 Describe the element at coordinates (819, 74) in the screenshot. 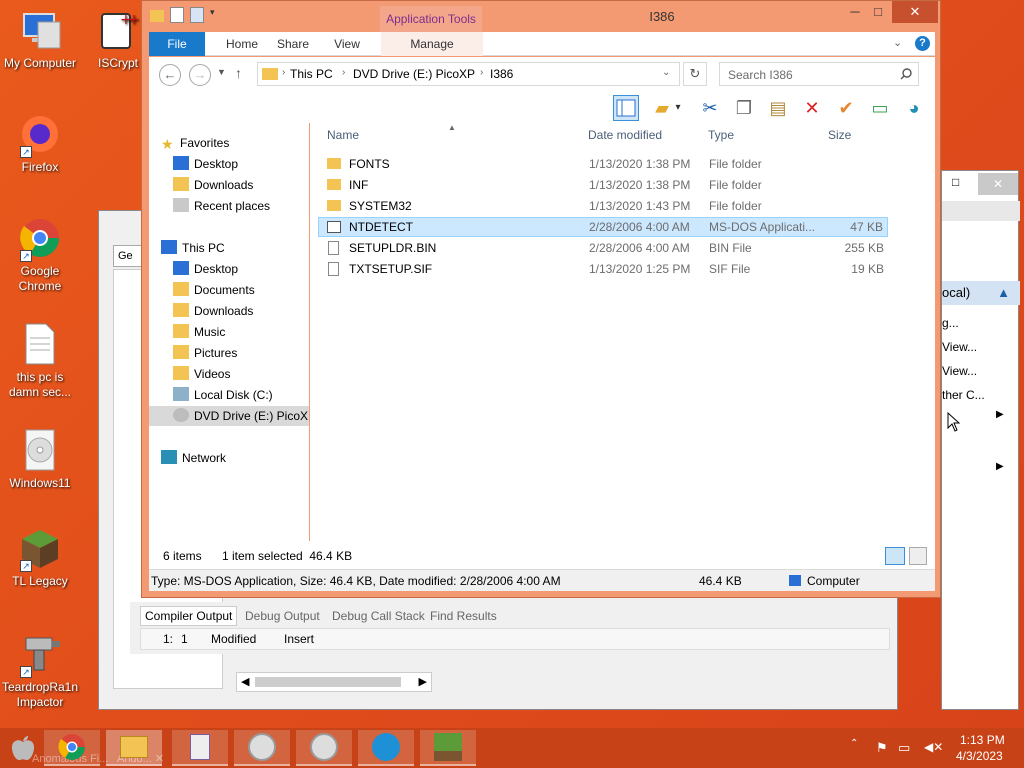

I see `search-input: Search I386` at that location.